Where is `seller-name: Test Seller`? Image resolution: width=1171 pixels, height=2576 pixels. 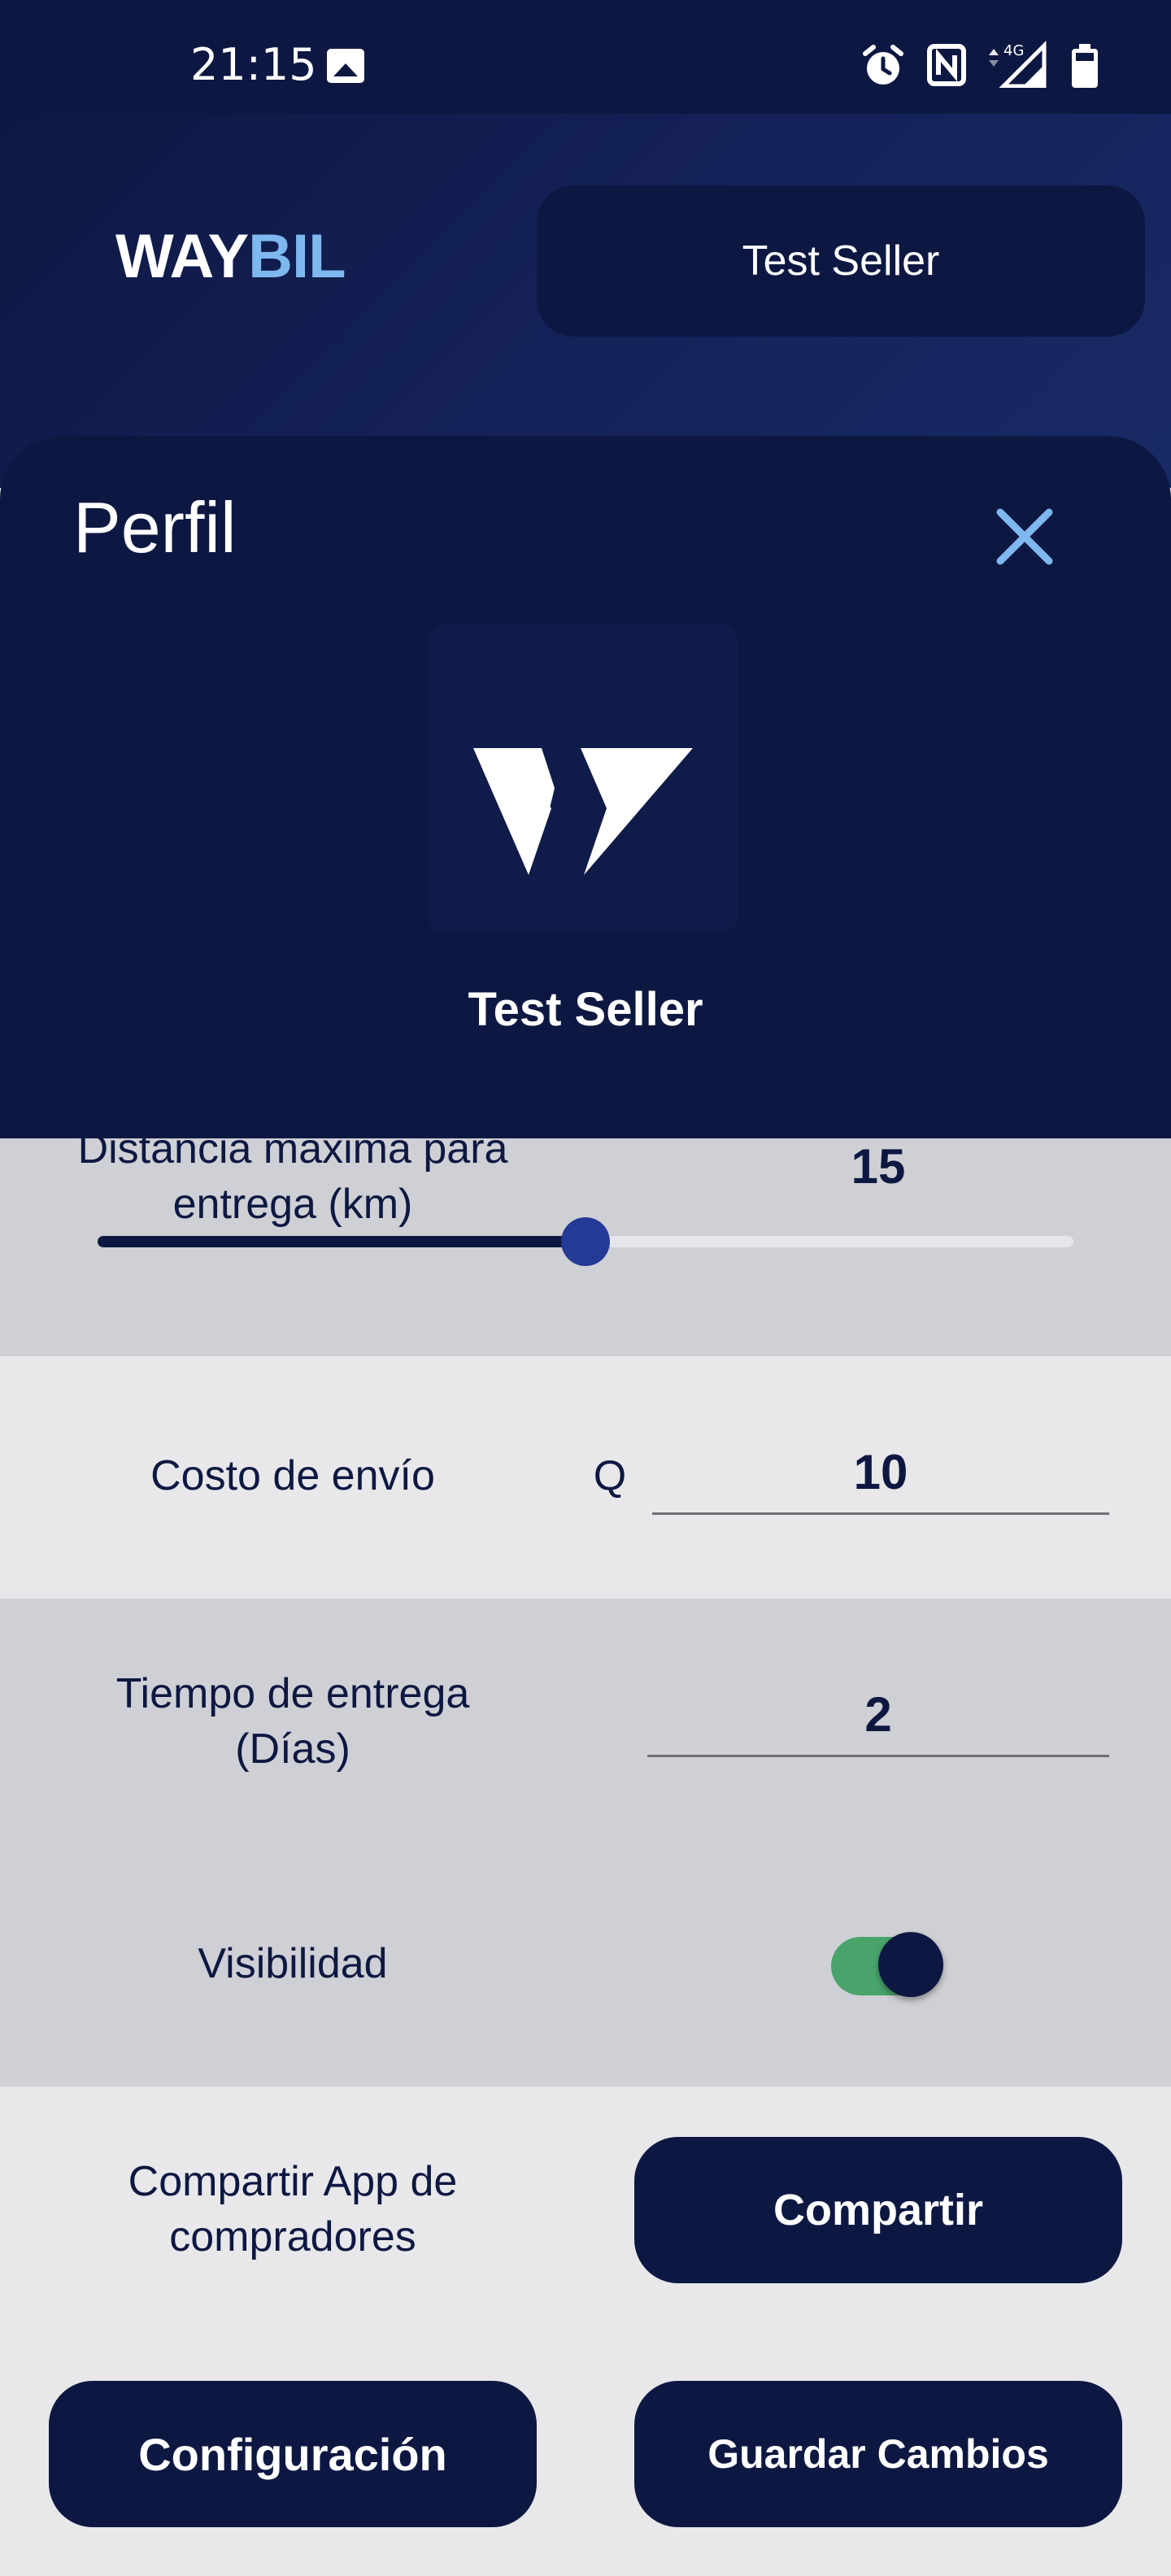
seller-name: Test Seller is located at coordinates (585, 1010).